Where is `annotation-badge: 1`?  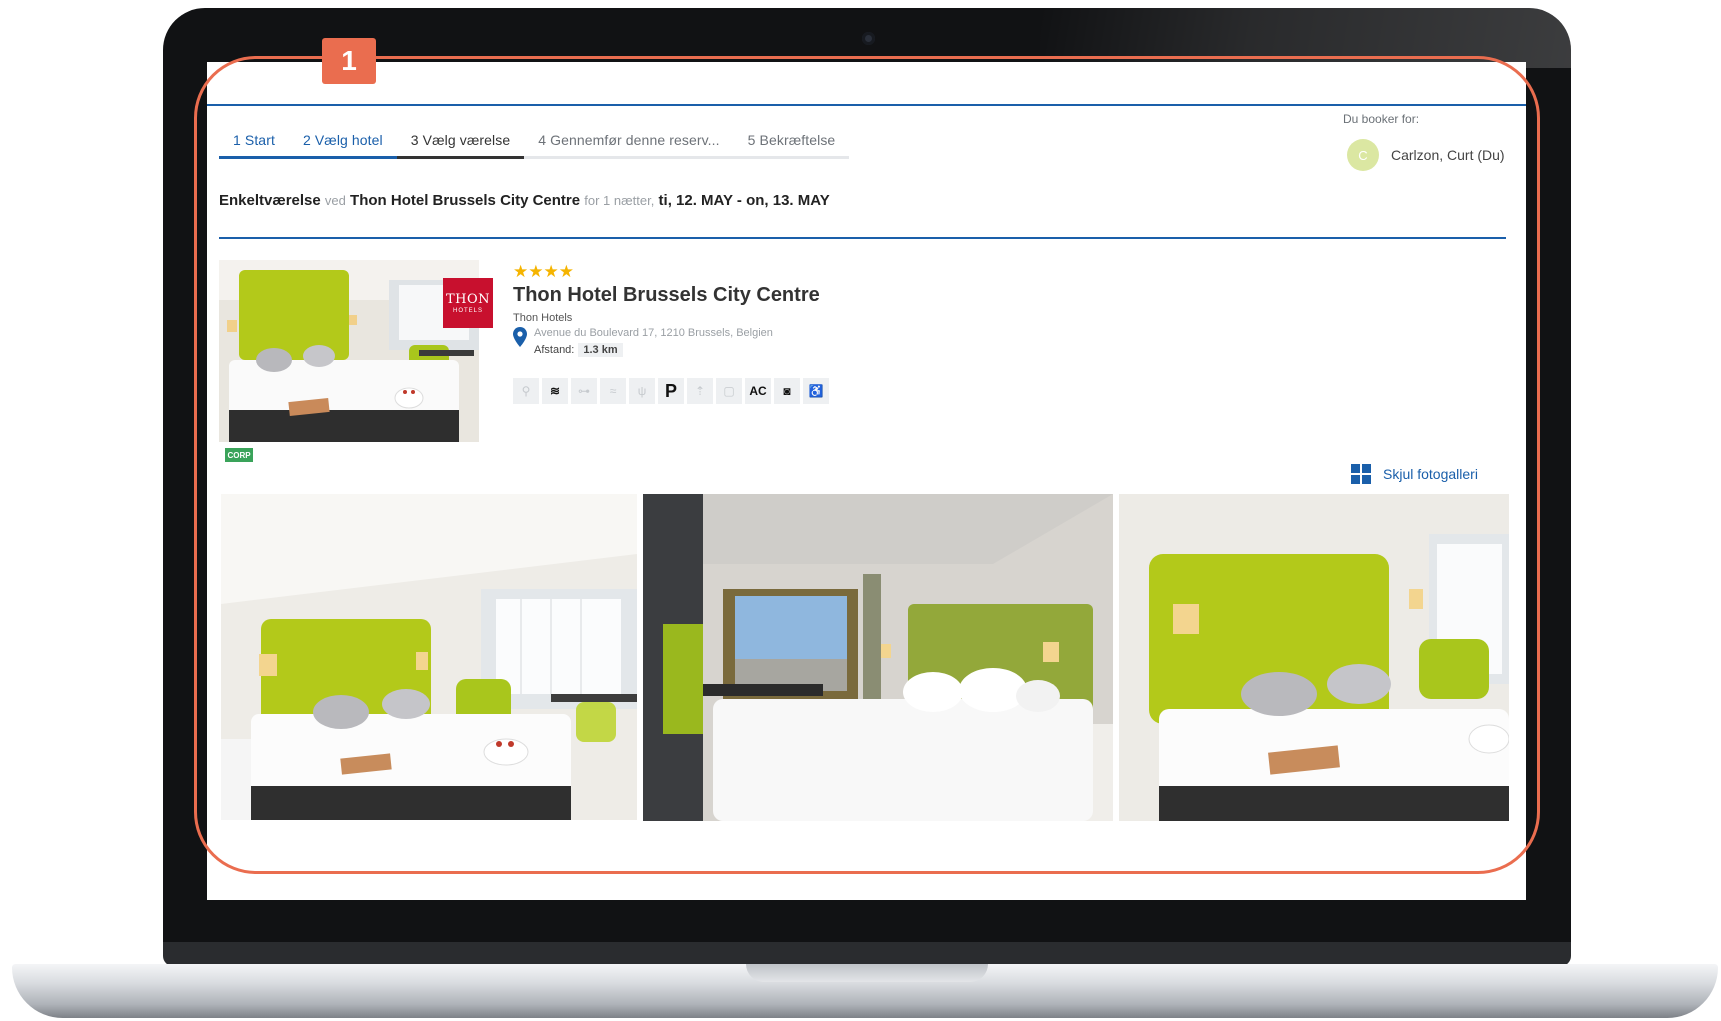 annotation-badge: 1 is located at coordinates (349, 61).